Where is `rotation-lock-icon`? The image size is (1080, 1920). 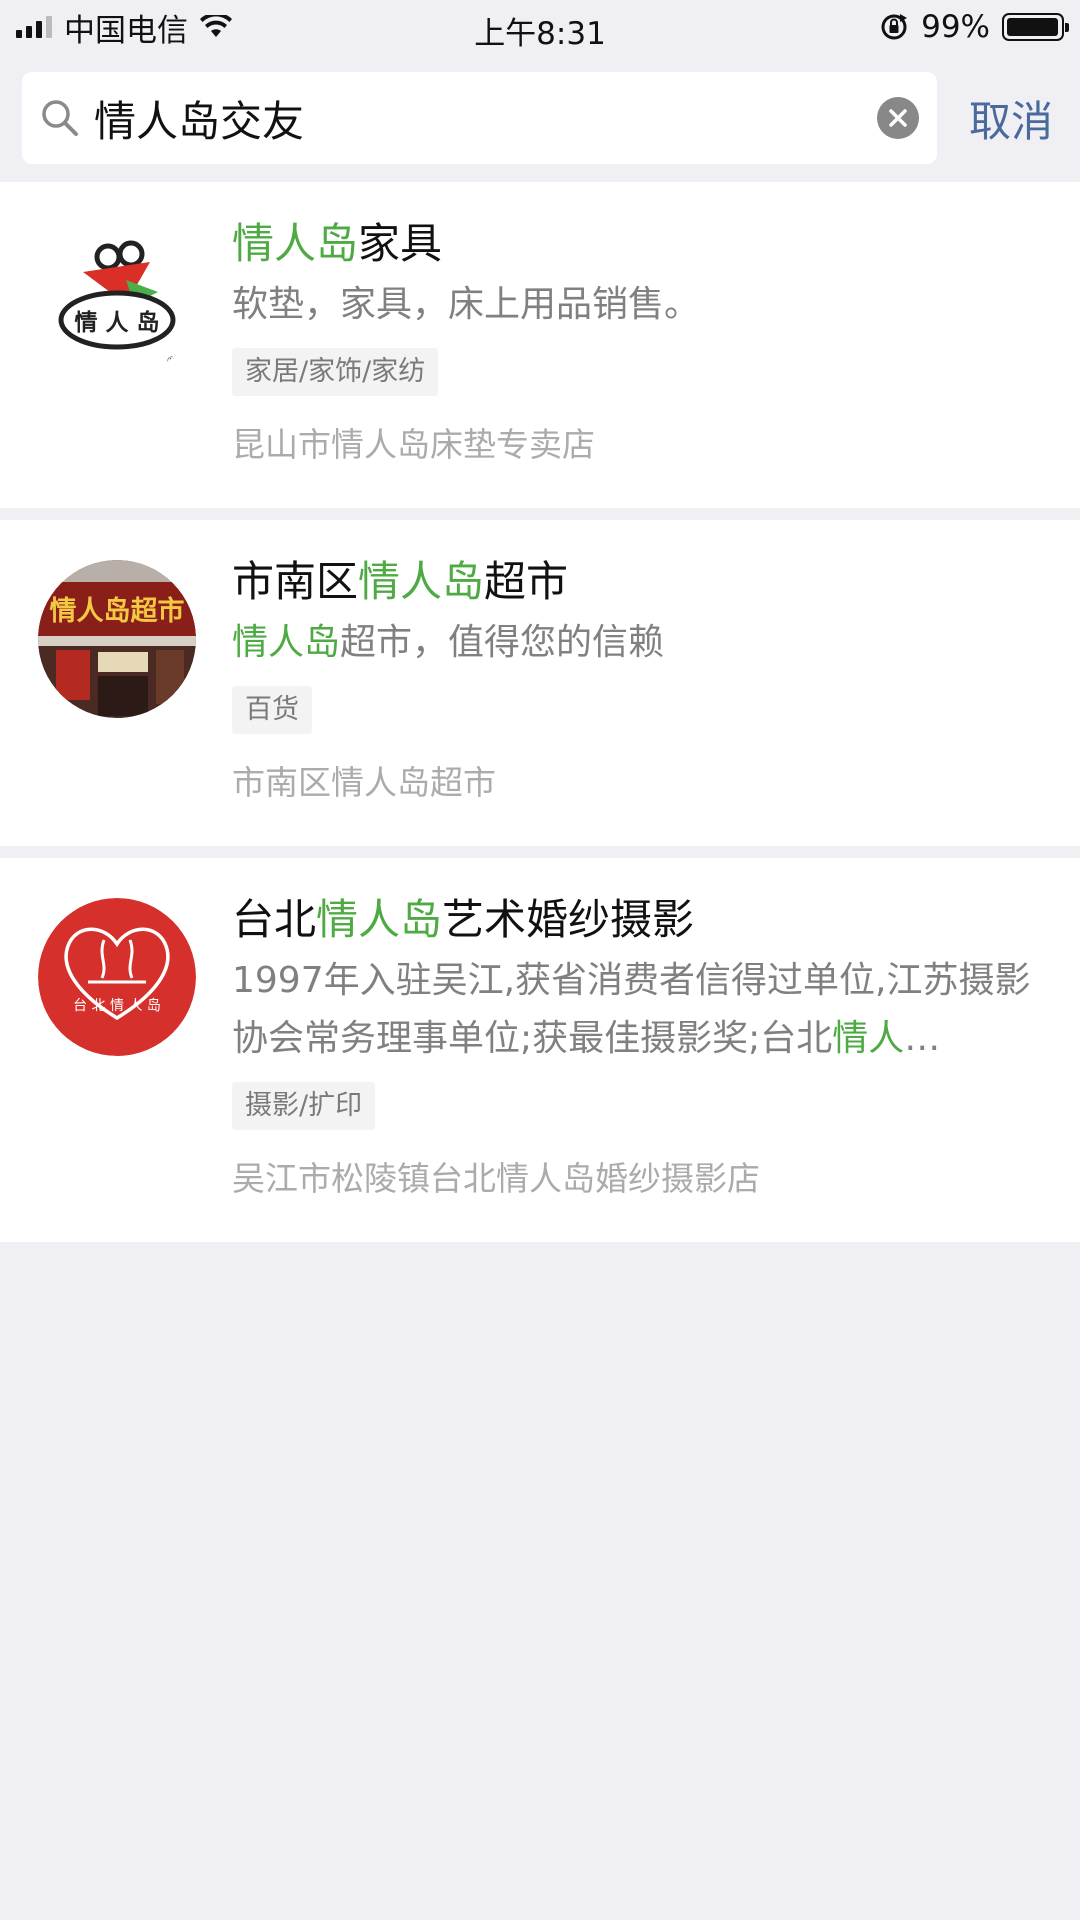
rotation-lock-icon is located at coordinates (894, 27).